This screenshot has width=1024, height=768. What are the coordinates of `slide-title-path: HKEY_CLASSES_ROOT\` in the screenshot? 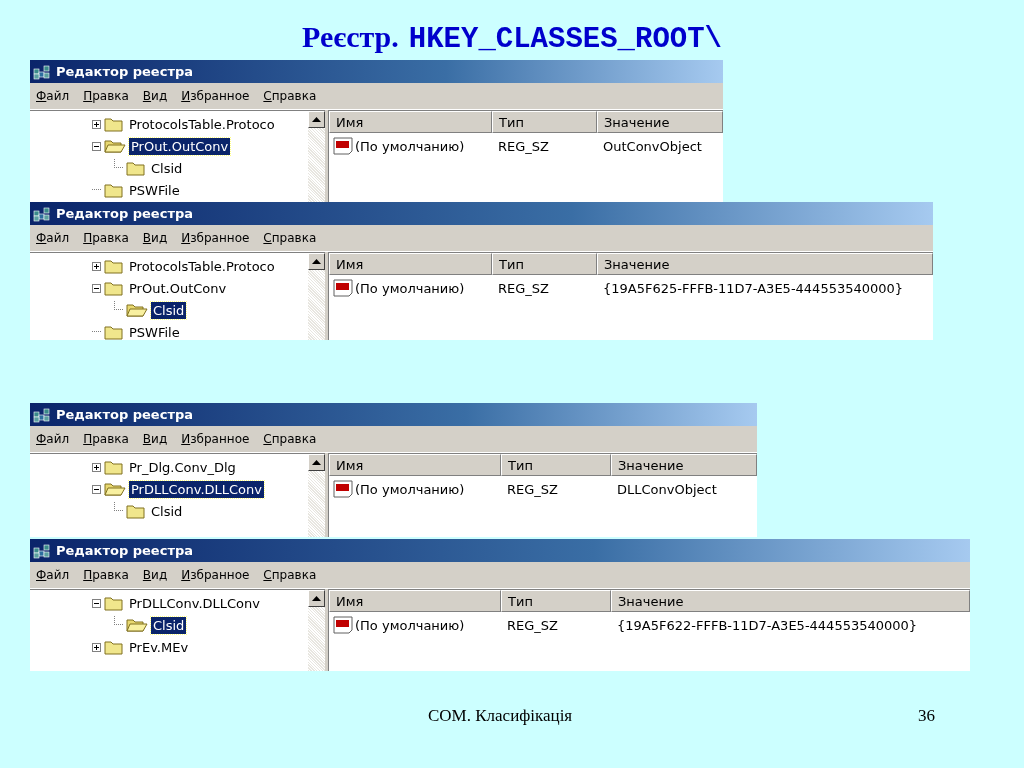 It's located at (565, 39).